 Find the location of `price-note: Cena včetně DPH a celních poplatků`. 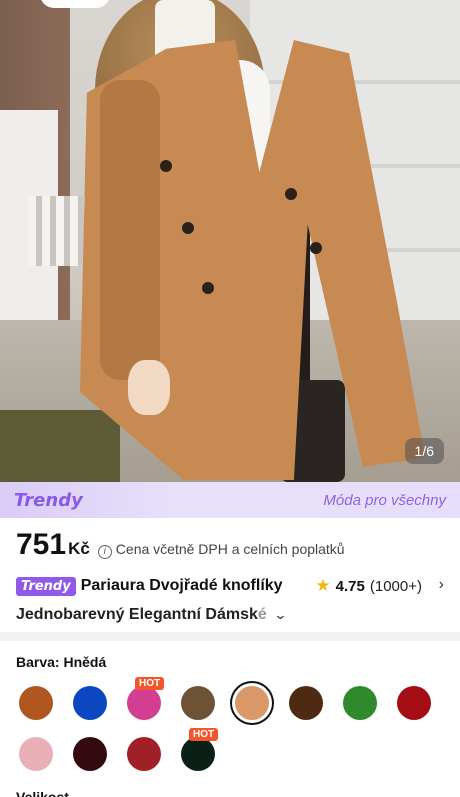

price-note: Cena včetně DPH a celních poplatků is located at coordinates (230, 549).